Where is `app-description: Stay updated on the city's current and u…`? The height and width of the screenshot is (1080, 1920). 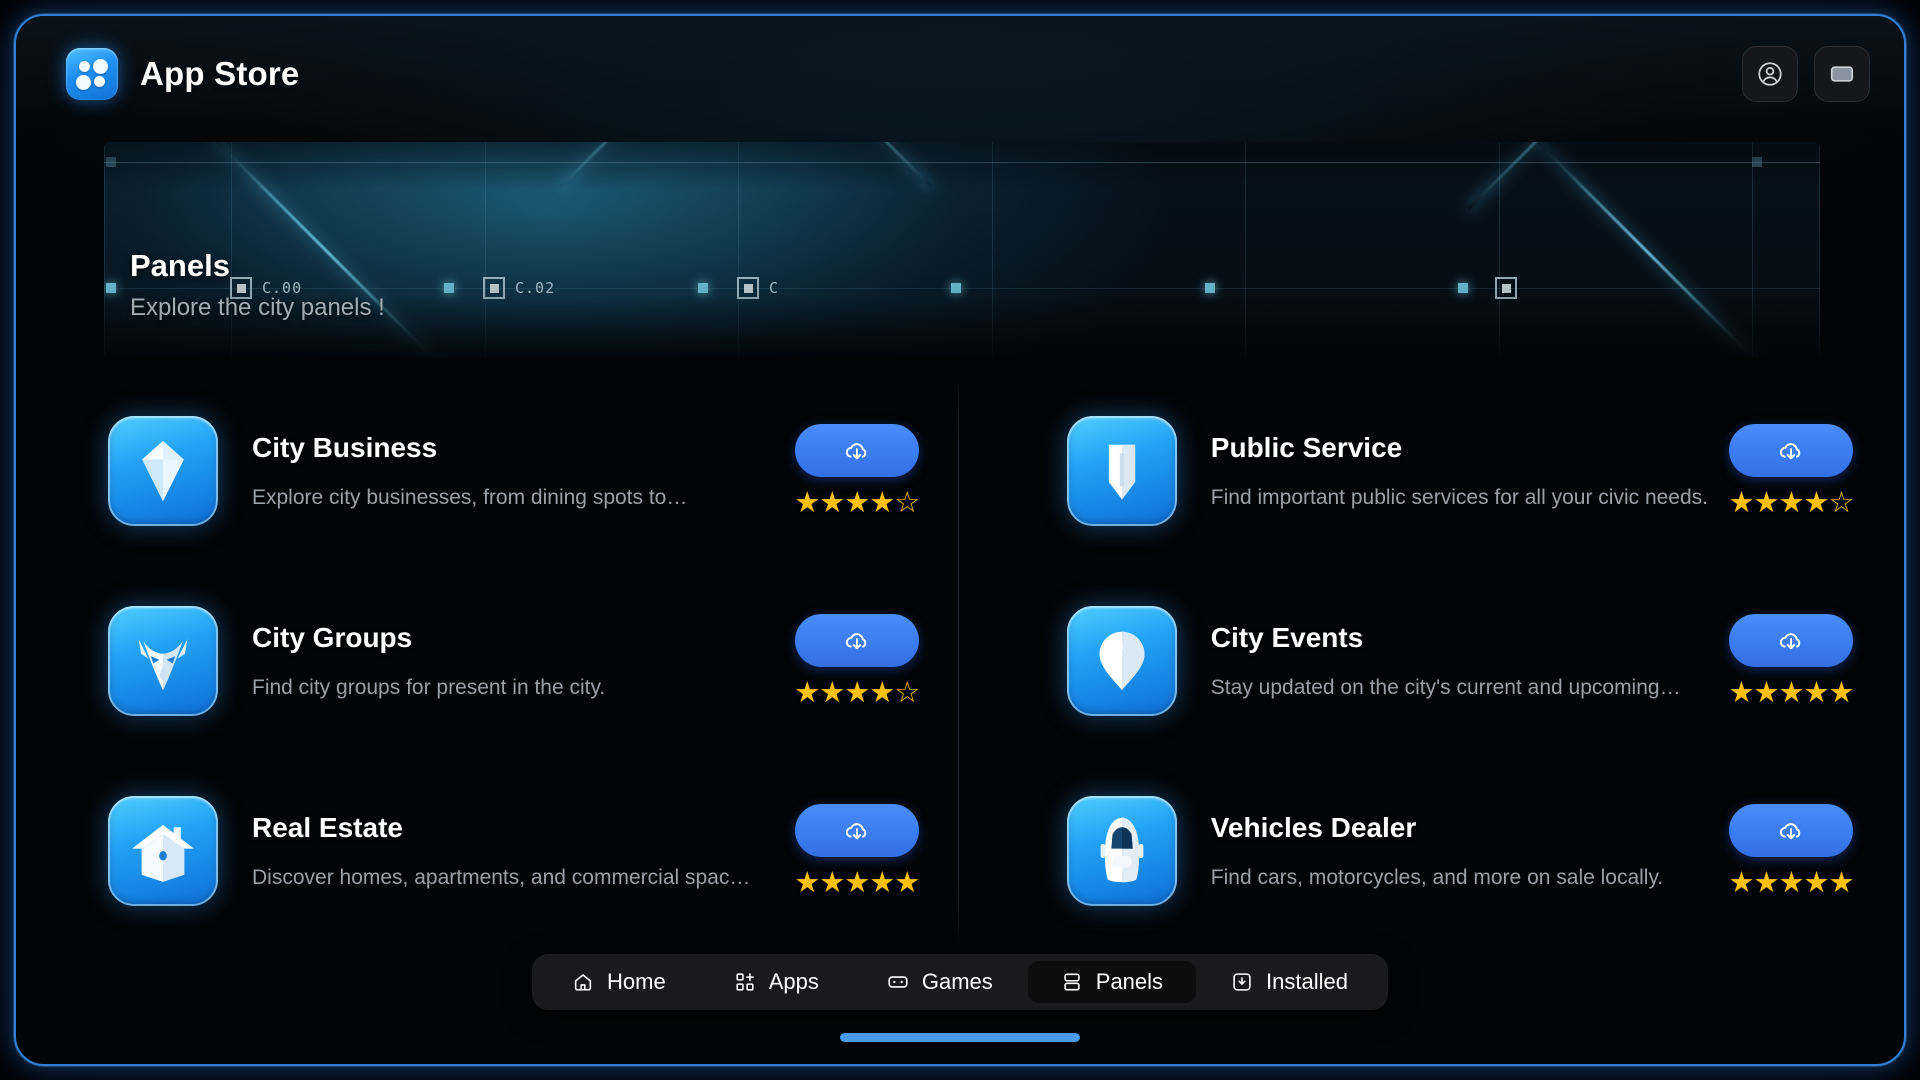
app-description: Stay updated on the city's current and u… is located at coordinates (1445, 687).